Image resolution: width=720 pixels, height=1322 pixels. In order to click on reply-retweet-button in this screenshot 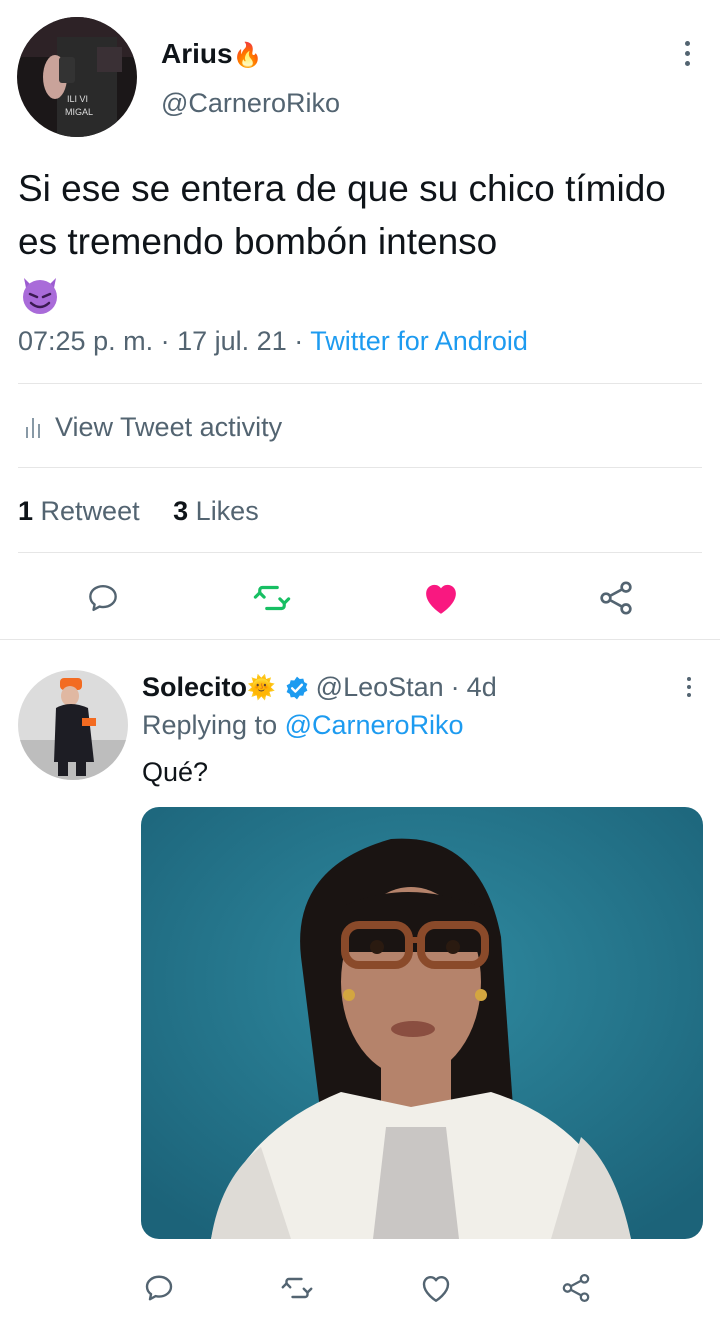, I will do `click(297, 1288)`.